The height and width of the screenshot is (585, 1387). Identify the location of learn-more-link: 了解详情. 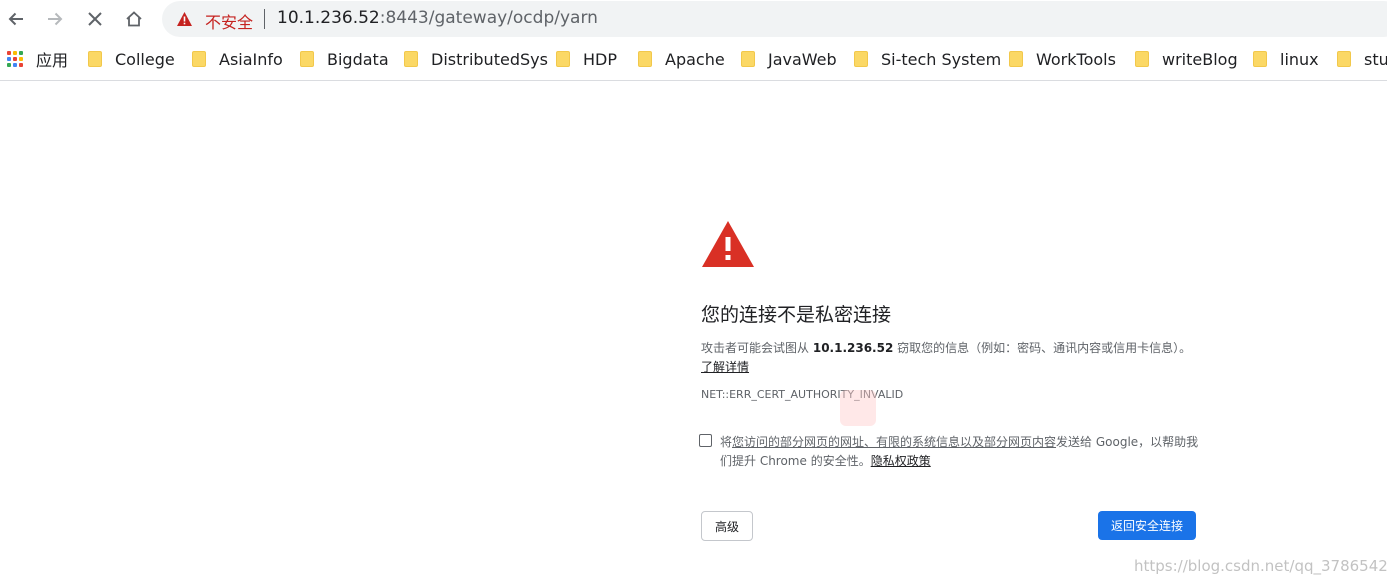
(725, 366).